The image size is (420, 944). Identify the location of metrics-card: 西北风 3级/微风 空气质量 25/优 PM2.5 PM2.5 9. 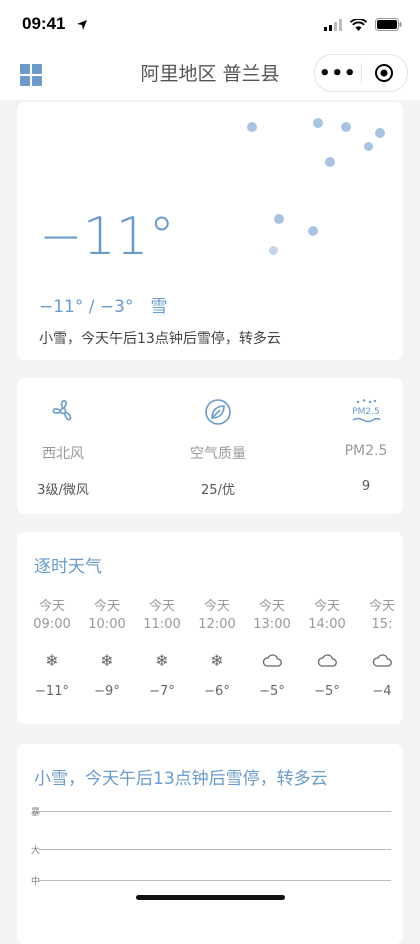
(210, 446).